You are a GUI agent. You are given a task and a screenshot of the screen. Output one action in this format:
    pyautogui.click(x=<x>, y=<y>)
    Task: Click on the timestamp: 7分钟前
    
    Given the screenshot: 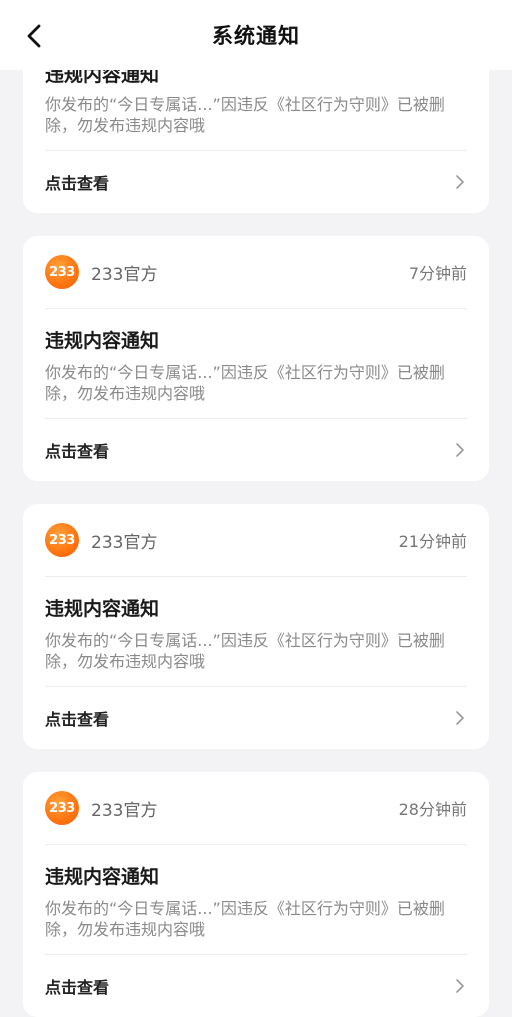 What is the action you would take?
    pyautogui.click(x=437, y=273)
    